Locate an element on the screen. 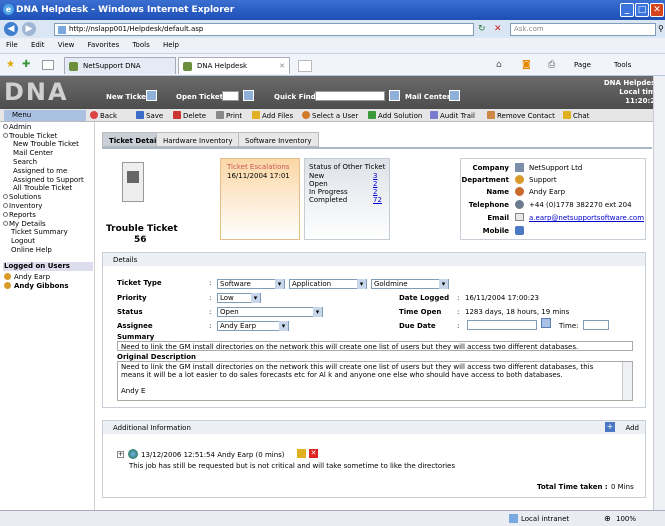 The image size is (665, 526). zoom-level: 100% is located at coordinates (626, 519).